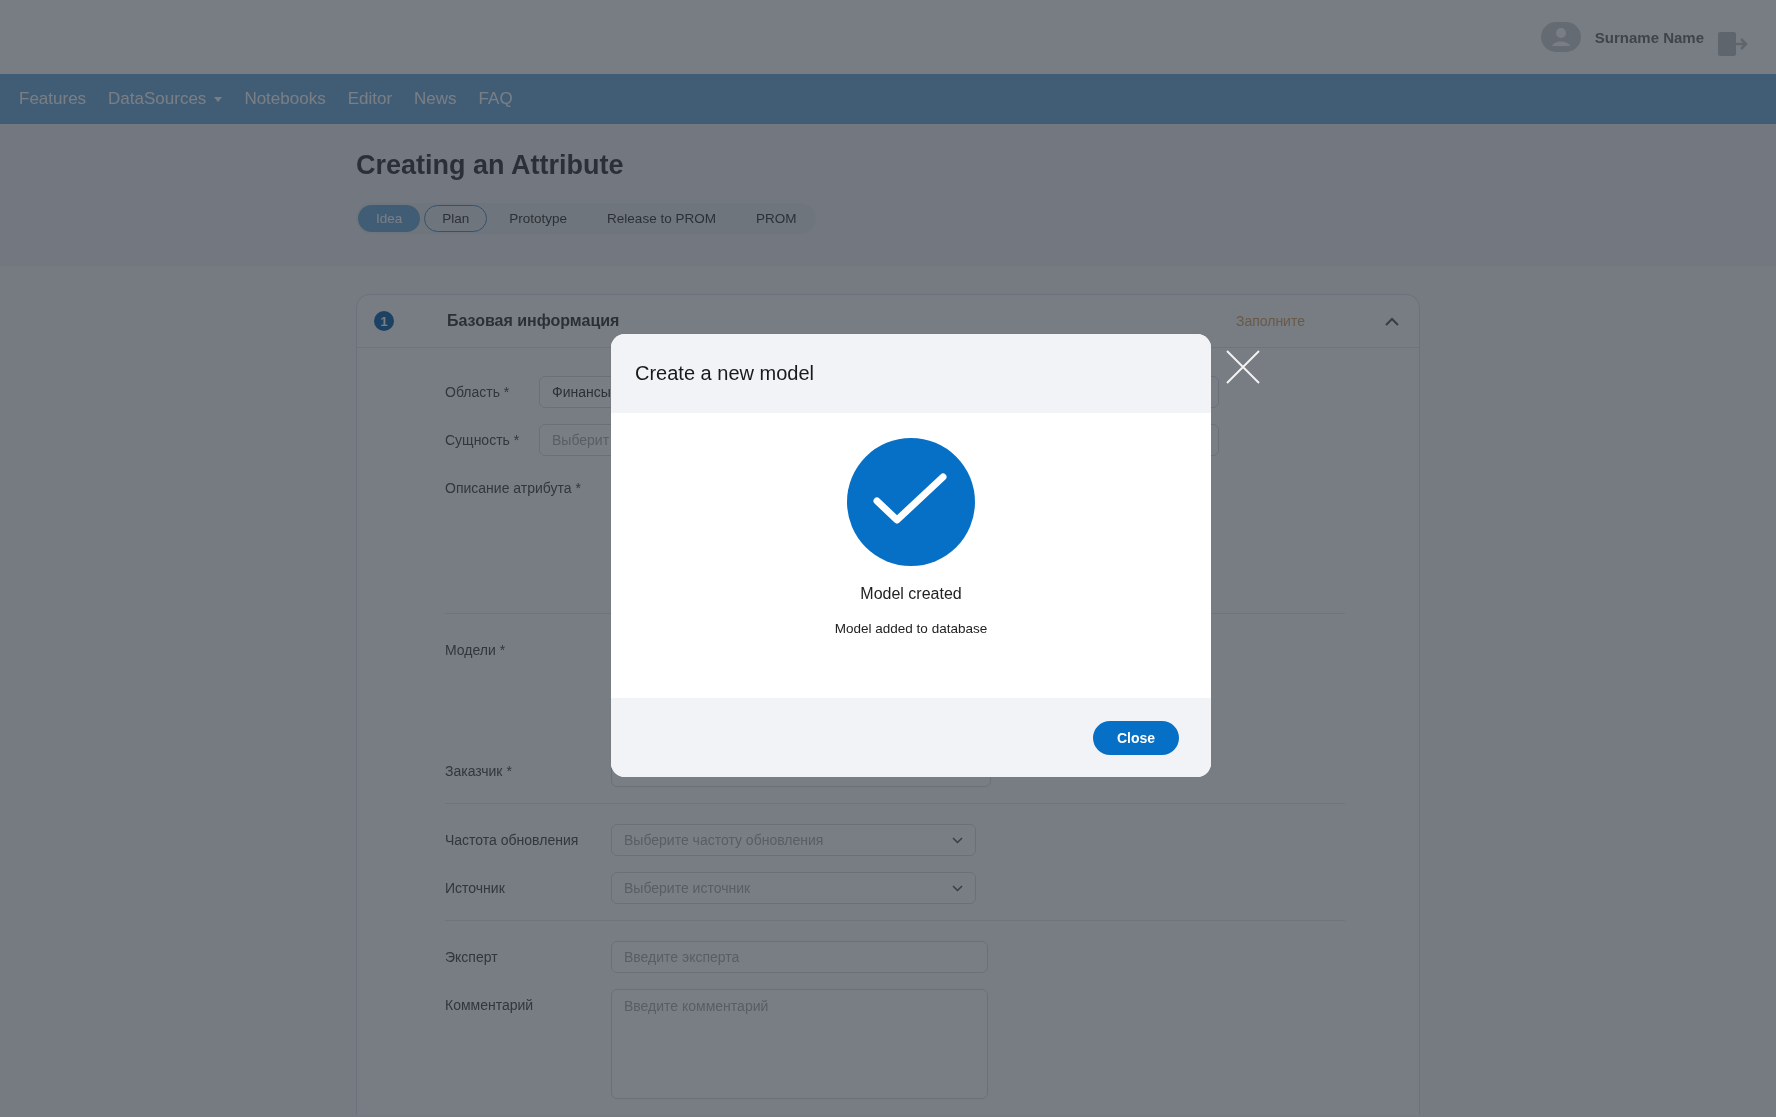 This screenshot has width=1776, height=1117. What do you see at coordinates (1135, 737) in the screenshot?
I see `close-button: Close` at bounding box center [1135, 737].